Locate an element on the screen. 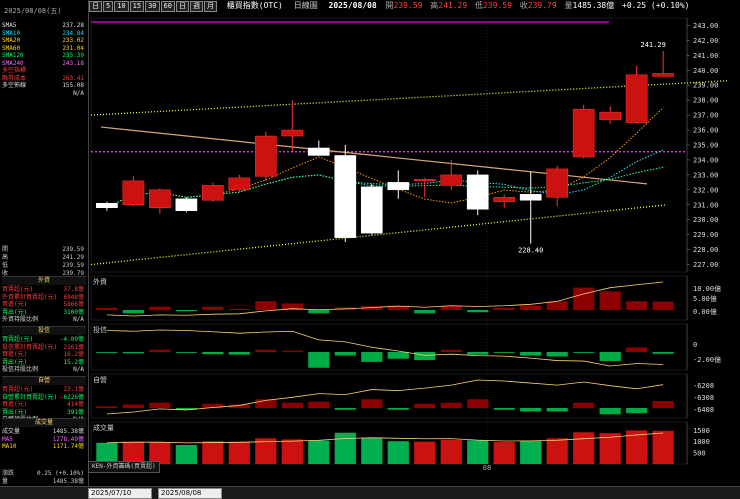 This screenshot has width=740, height=499. price-tick-label: 234.00 is located at coordinates (705, 160).